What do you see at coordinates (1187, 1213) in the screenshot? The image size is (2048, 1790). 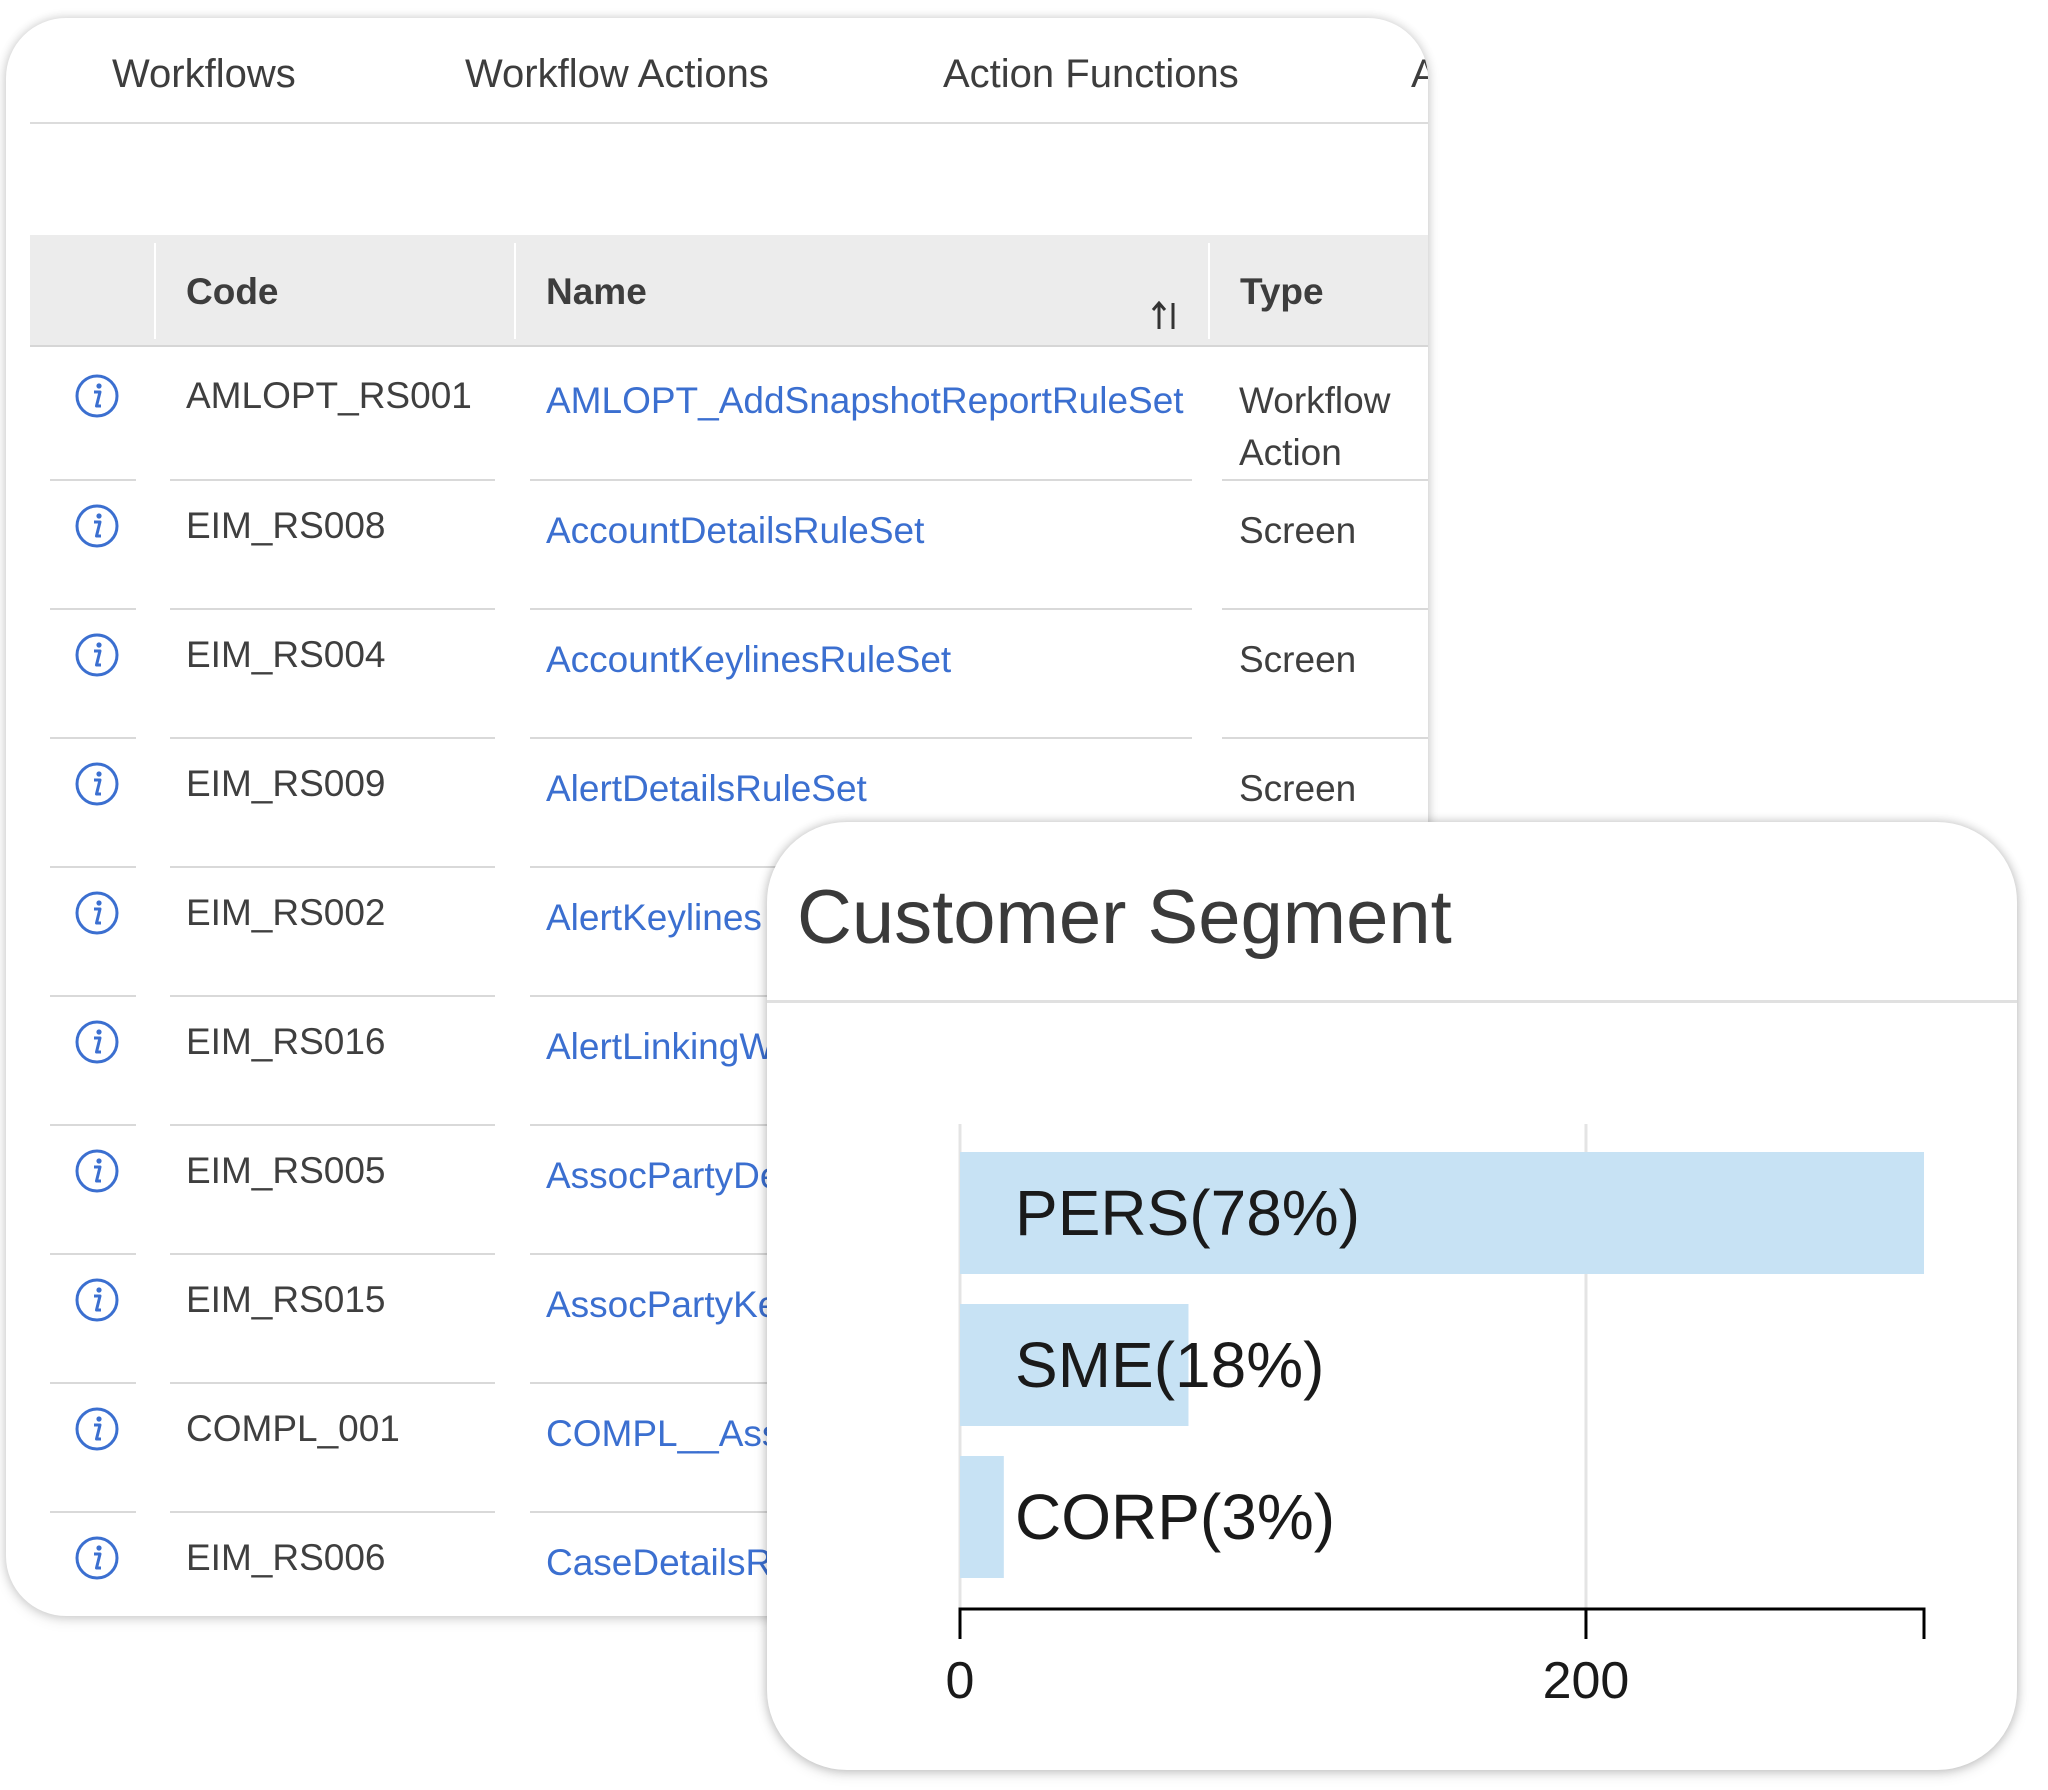 I see `bar-label: PERS(78%)` at bounding box center [1187, 1213].